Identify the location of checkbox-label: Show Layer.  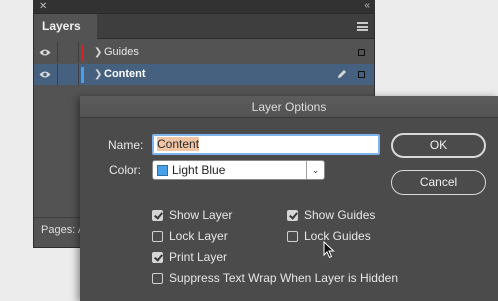
(201, 215).